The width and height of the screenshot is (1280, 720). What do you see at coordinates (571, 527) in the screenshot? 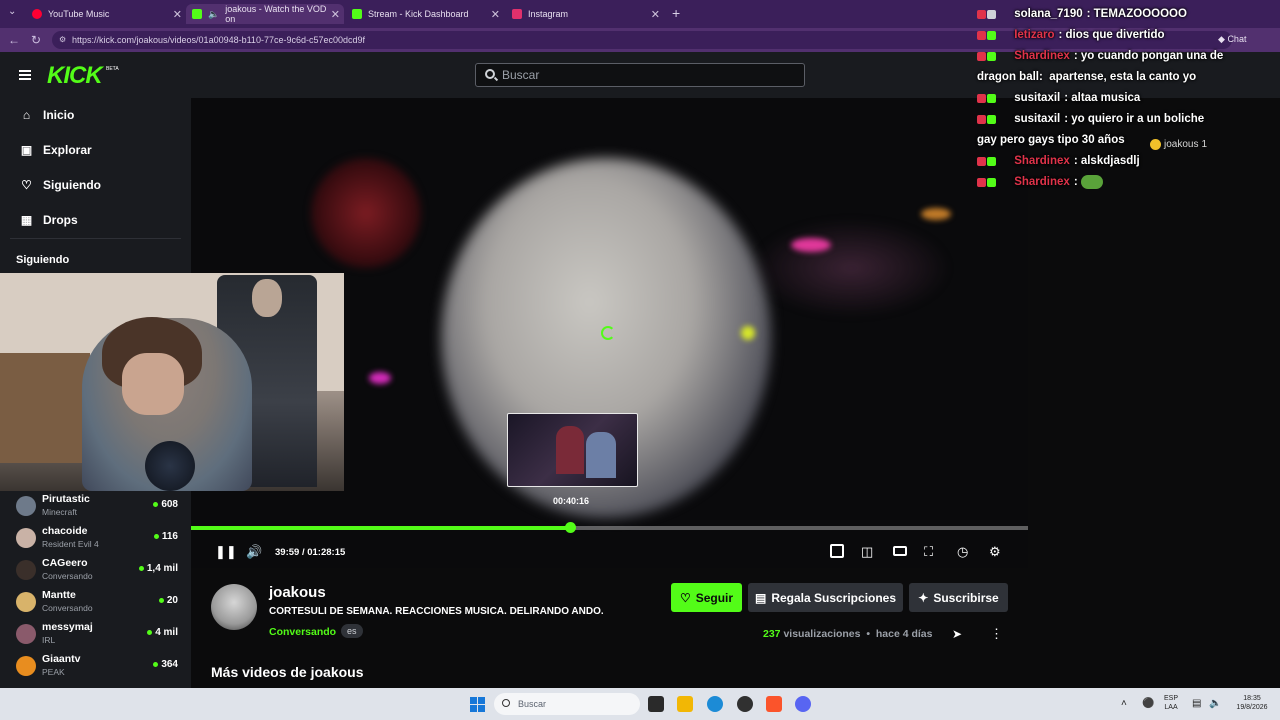
I see `seek-bar-handle` at bounding box center [571, 527].